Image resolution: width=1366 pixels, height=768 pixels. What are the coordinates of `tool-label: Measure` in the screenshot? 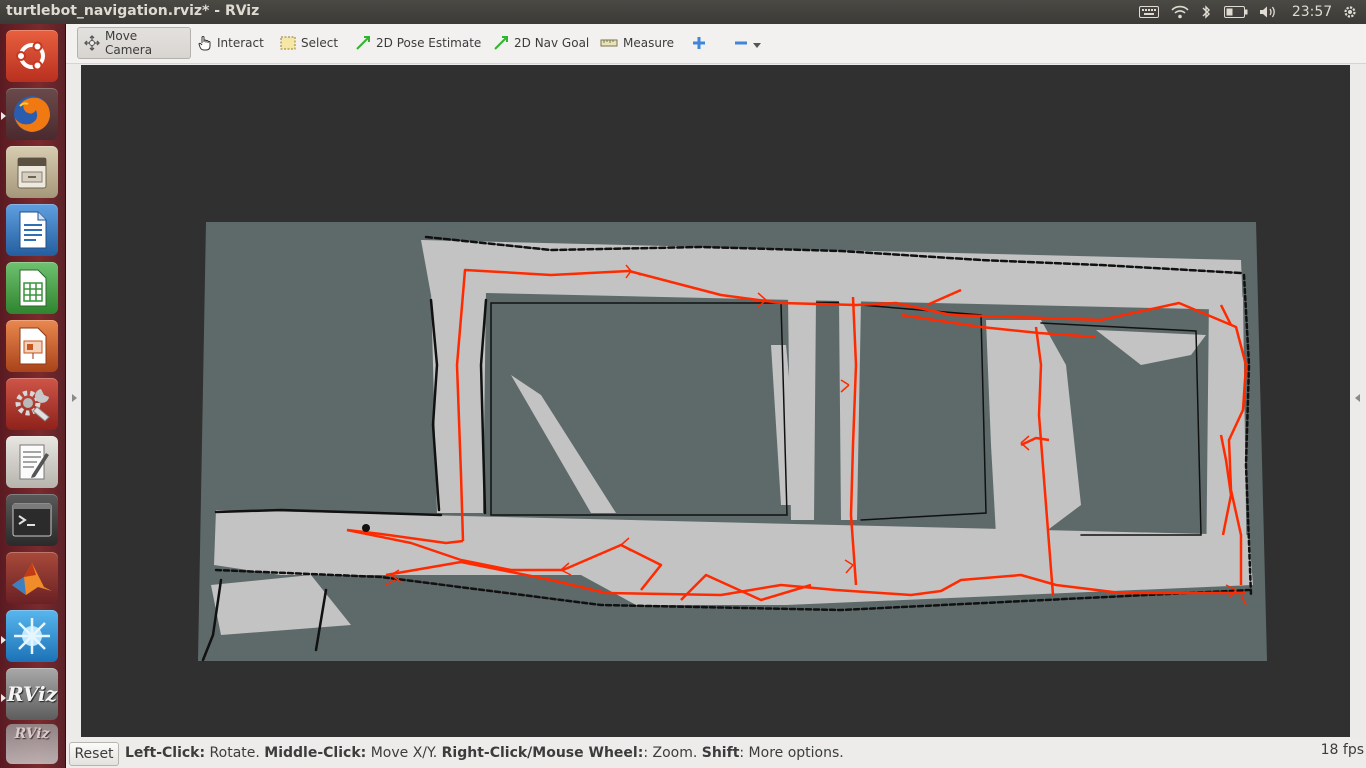 It's located at (648, 43).